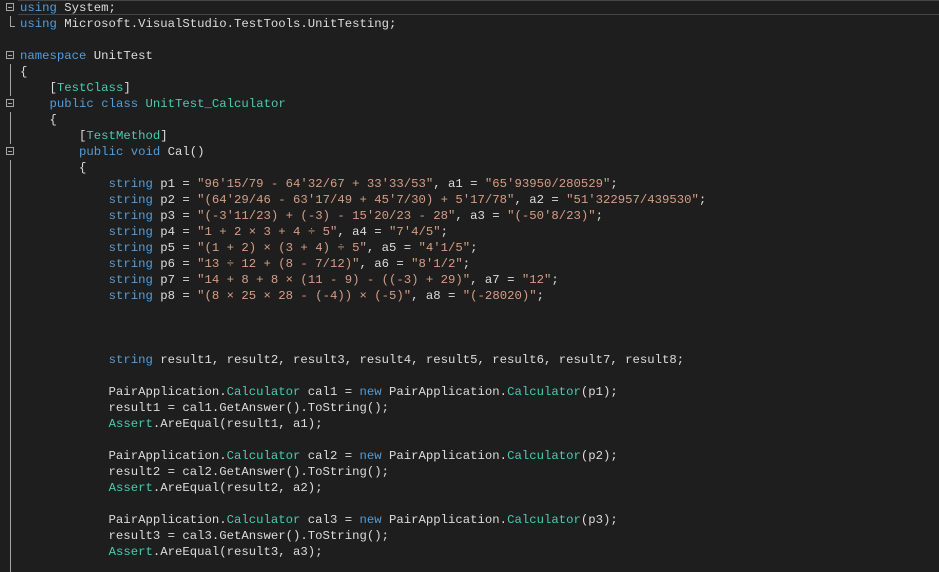 The image size is (939, 572). I want to click on code-token: p8 =, so click(175, 296).